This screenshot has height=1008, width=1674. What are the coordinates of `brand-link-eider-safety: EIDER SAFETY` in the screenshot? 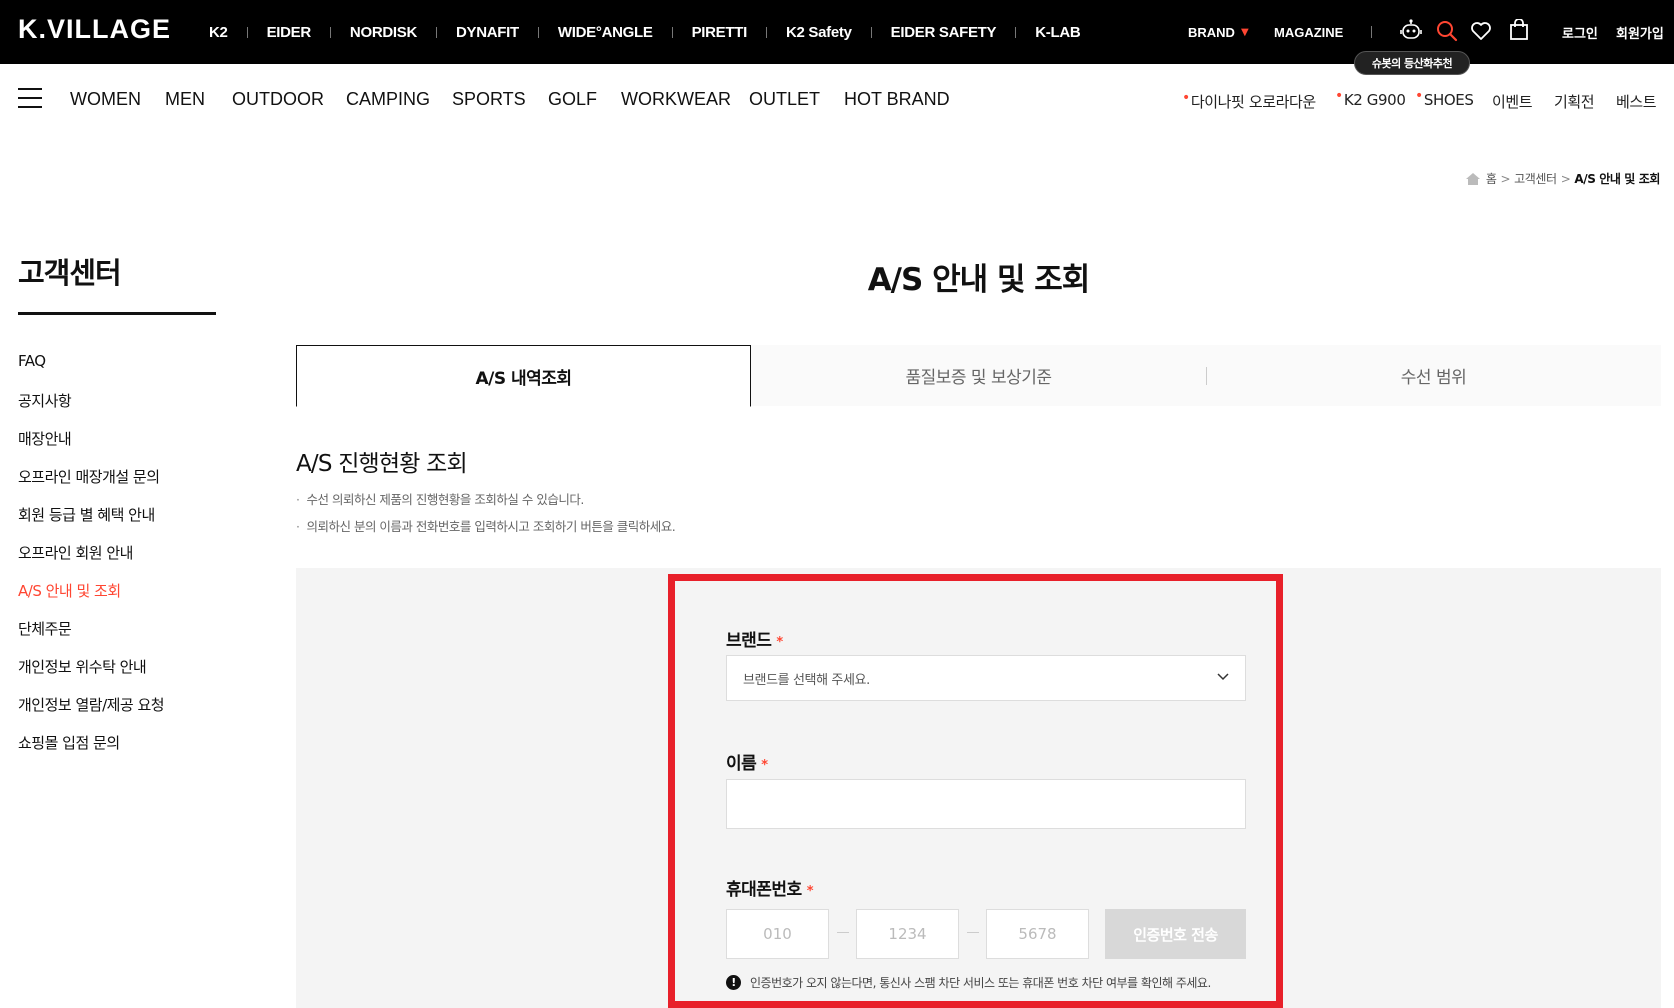 It's located at (944, 32).